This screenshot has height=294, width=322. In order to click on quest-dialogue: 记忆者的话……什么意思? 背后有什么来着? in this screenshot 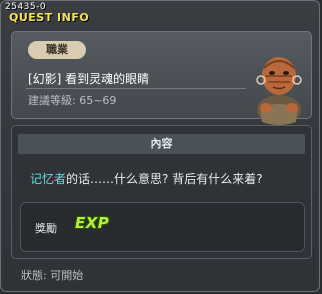, I will do `click(146, 178)`.